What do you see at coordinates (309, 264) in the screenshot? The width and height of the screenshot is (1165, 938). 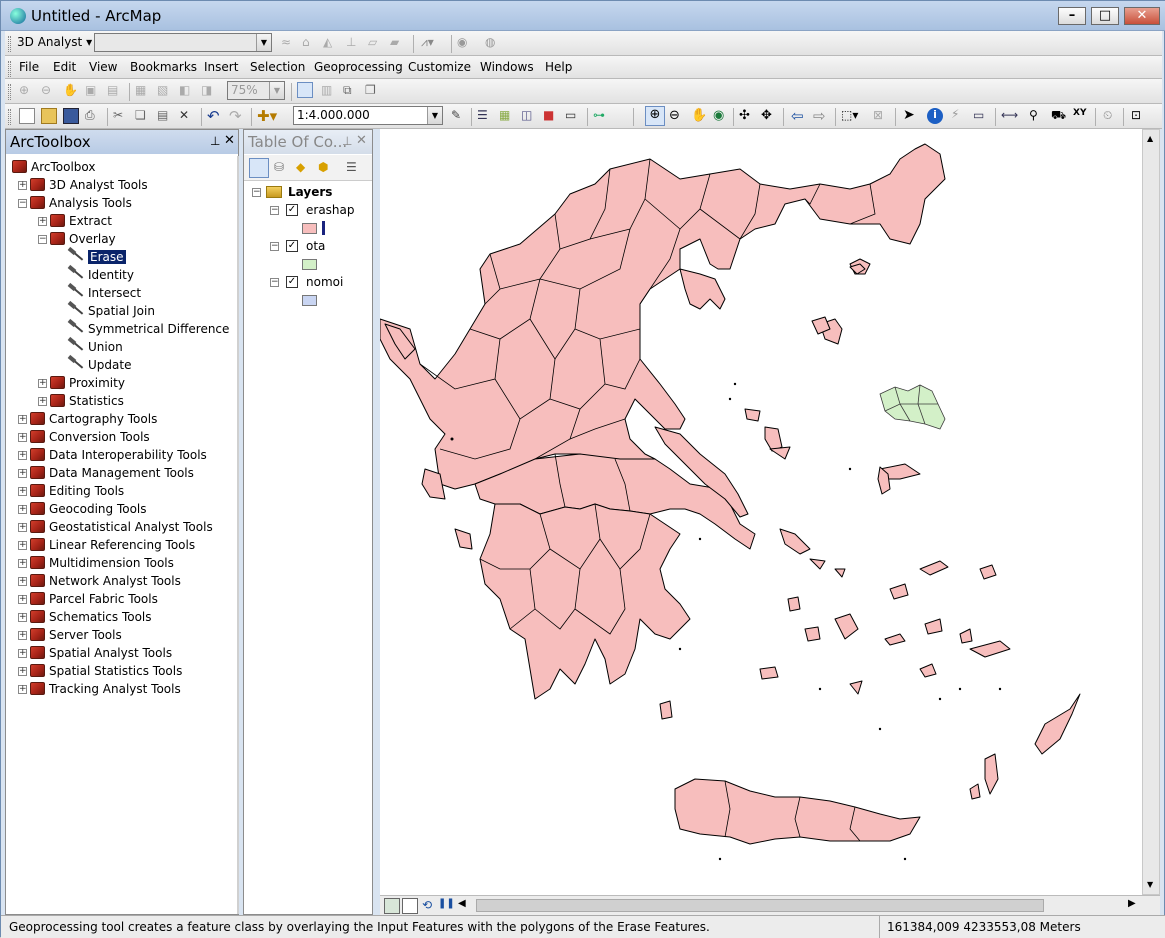 I see `layer-symbol-swatch` at bounding box center [309, 264].